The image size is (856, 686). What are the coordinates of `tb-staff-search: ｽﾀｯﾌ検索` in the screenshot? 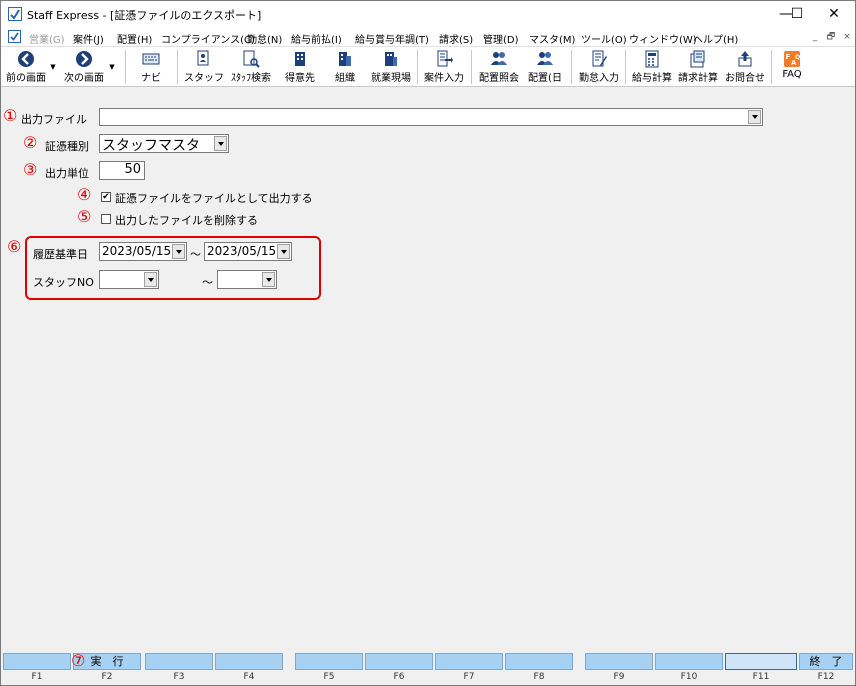 It's located at (251, 67).